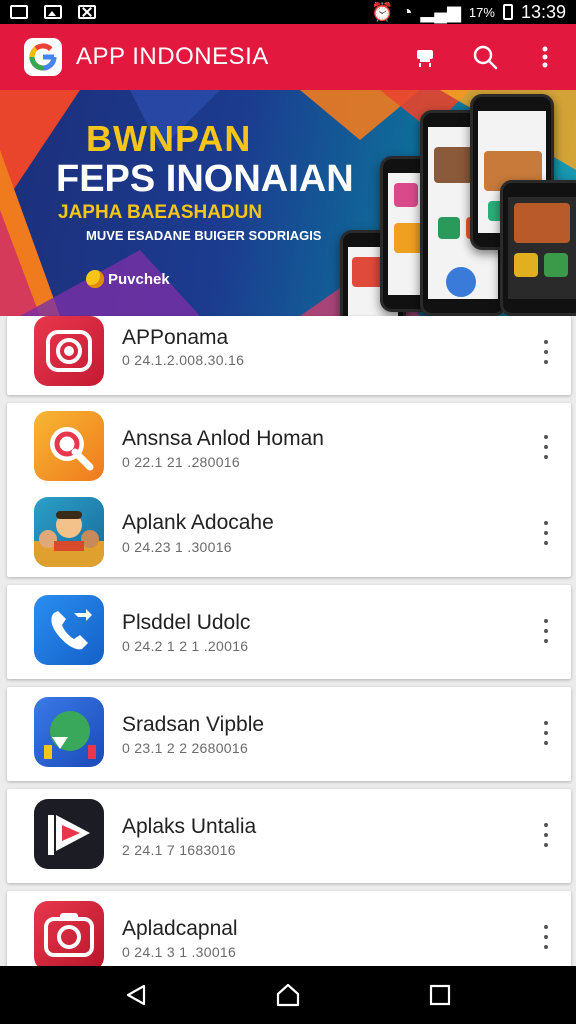  Describe the element at coordinates (69, 936) in the screenshot. I see `photo-app-icon` at that location.